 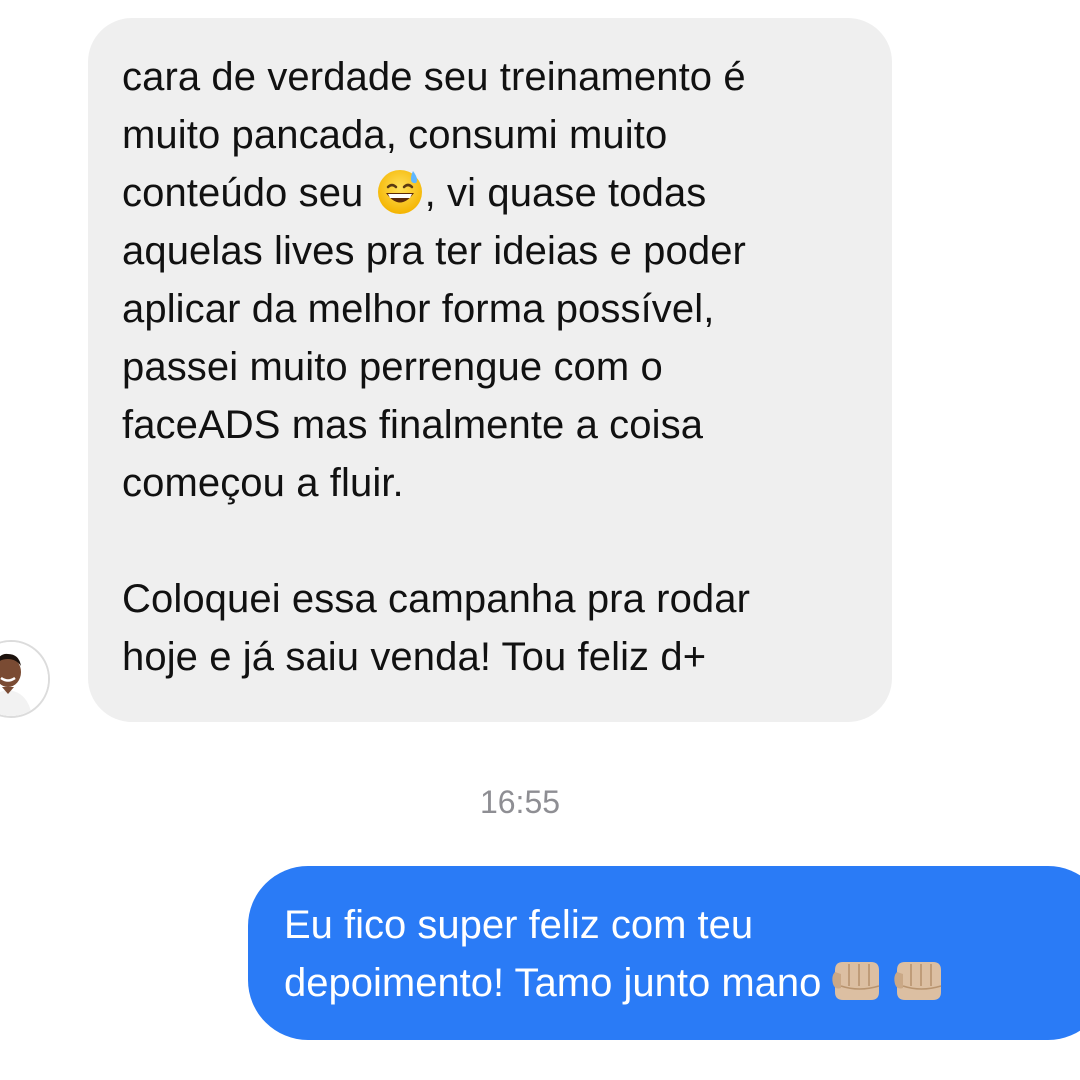 What do you see at coordinates (434, 251) in the screenshot?
I see `message-line: aquelas lives pra ter ideias e poder` at bounding box center [434, 251].